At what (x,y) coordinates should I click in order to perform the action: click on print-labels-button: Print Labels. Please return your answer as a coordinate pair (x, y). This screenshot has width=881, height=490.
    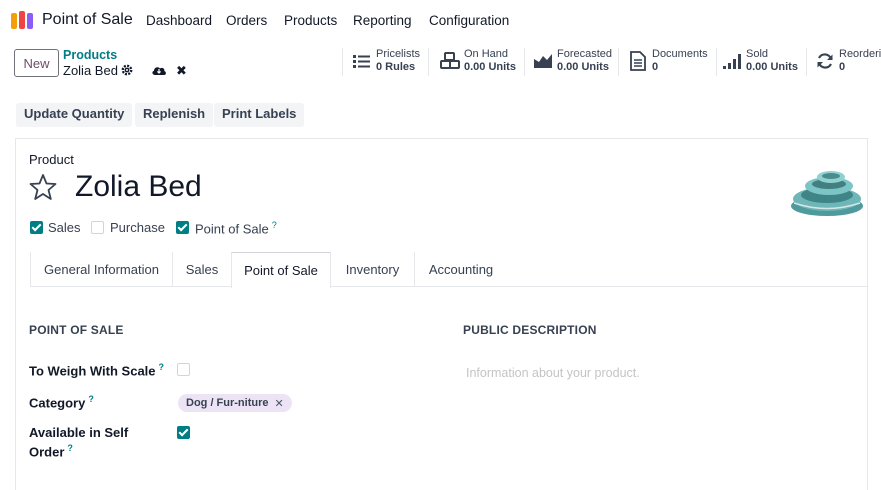
    Looking at the image, I should click on (259, 115).